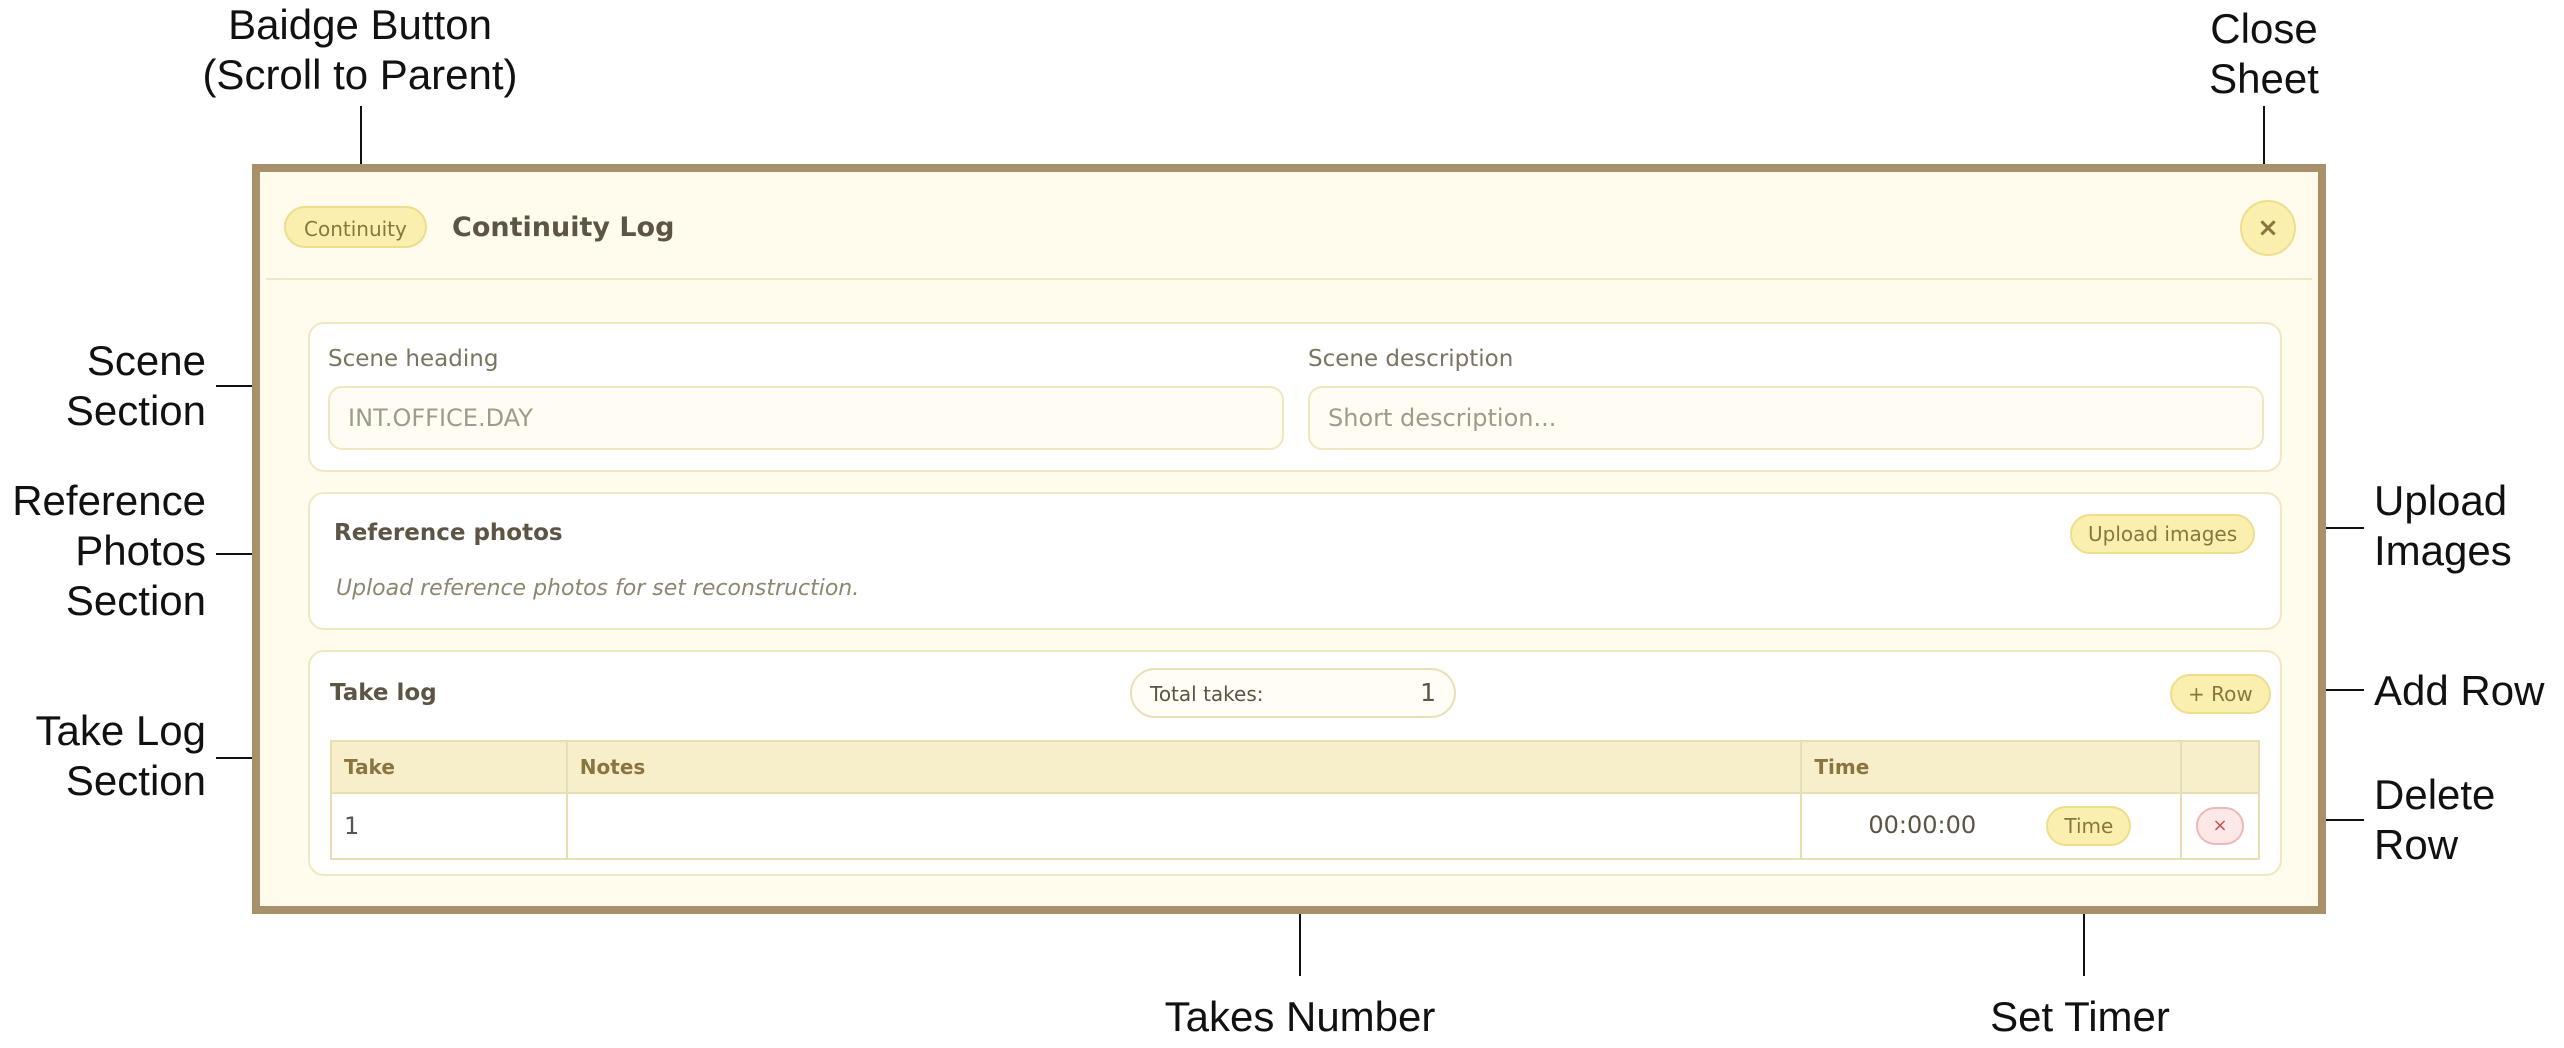 The width and height of the screenshot is (2564, 1048). Describe the element at coordinates (2163, 534) in the screenshot. I see `upload-images-button: Upload images` at that location.